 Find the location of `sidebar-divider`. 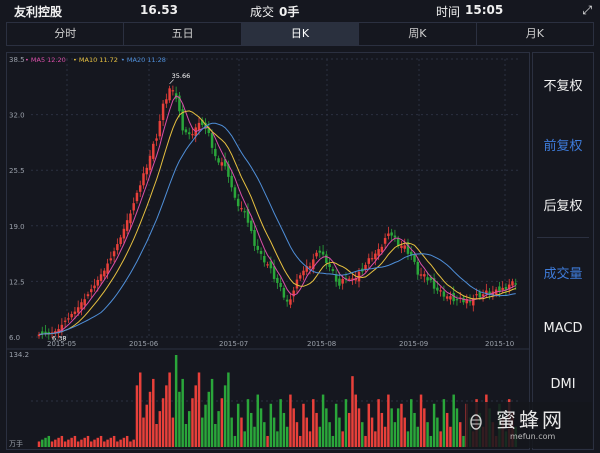

sidebar-divider is located at coordinates (563, 237).